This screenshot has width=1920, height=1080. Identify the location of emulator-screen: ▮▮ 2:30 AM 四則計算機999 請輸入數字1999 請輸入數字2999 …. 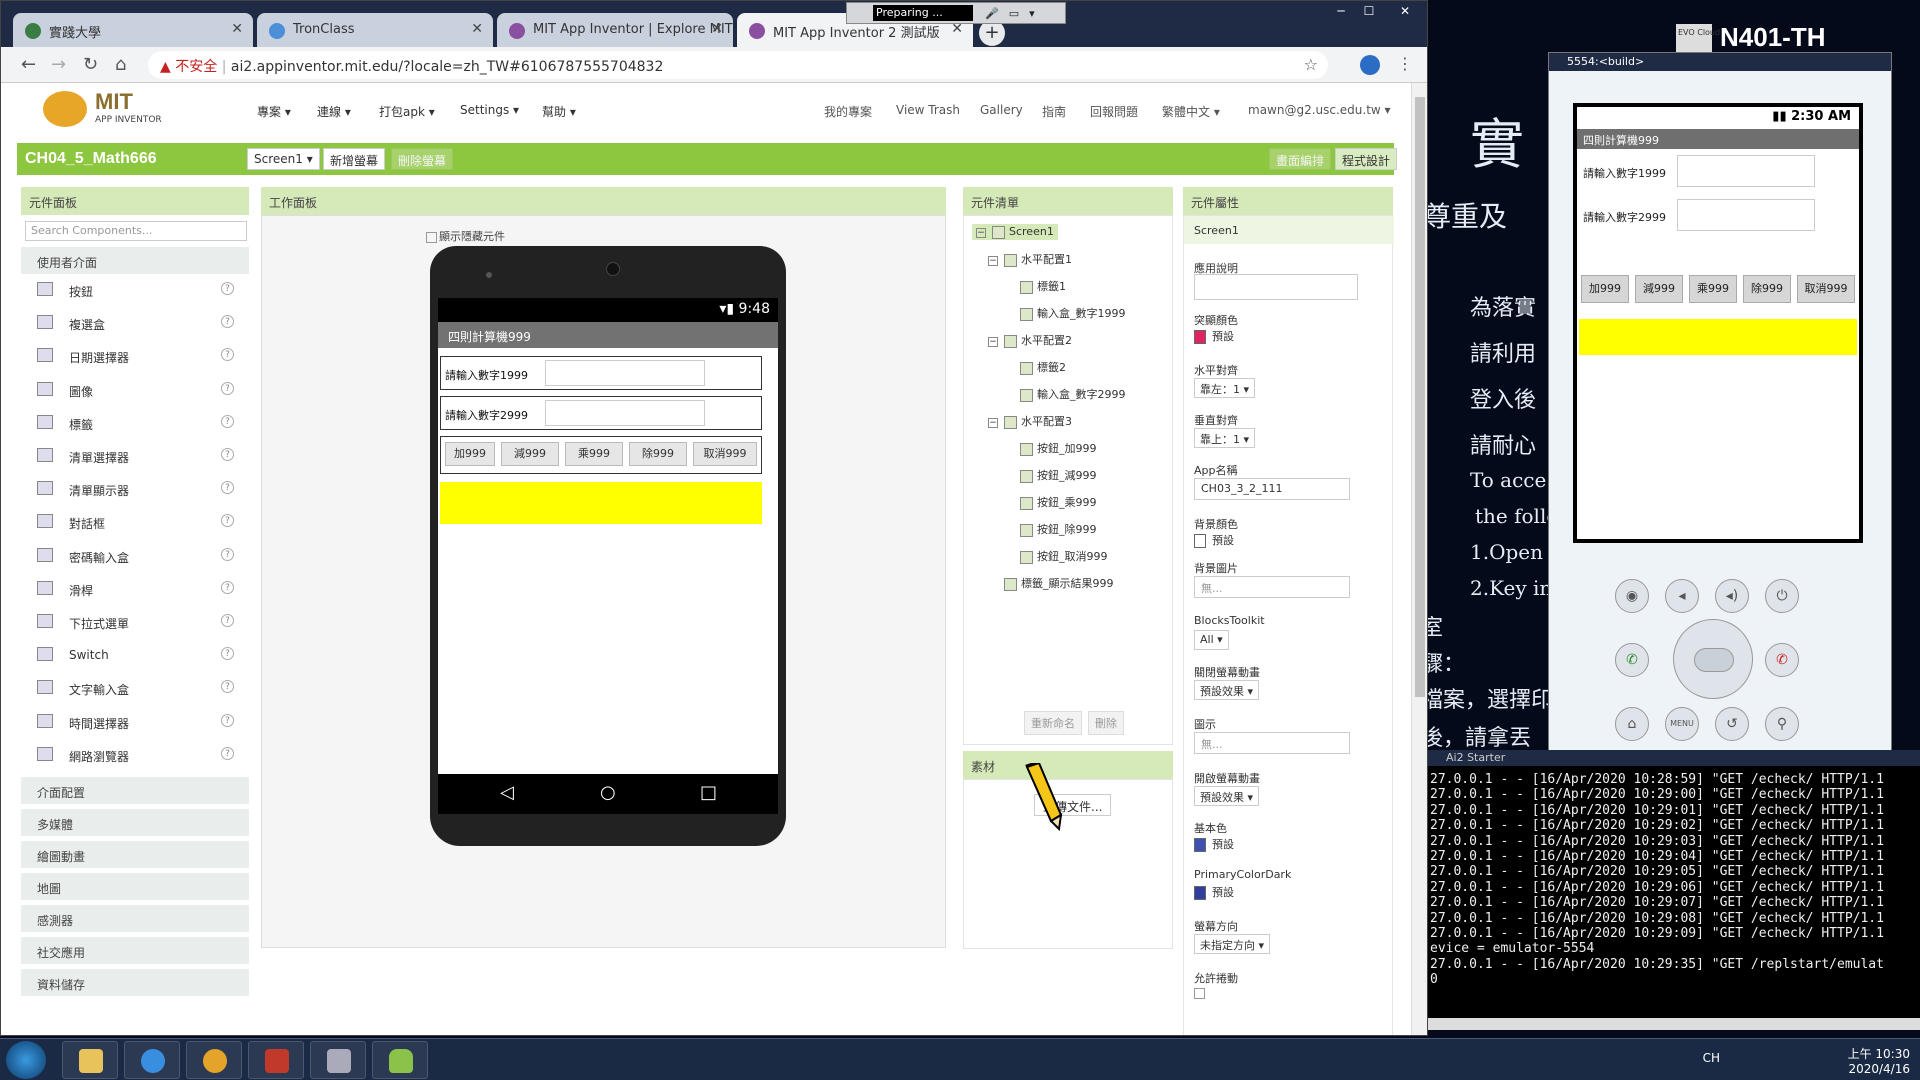
(1718, 323).